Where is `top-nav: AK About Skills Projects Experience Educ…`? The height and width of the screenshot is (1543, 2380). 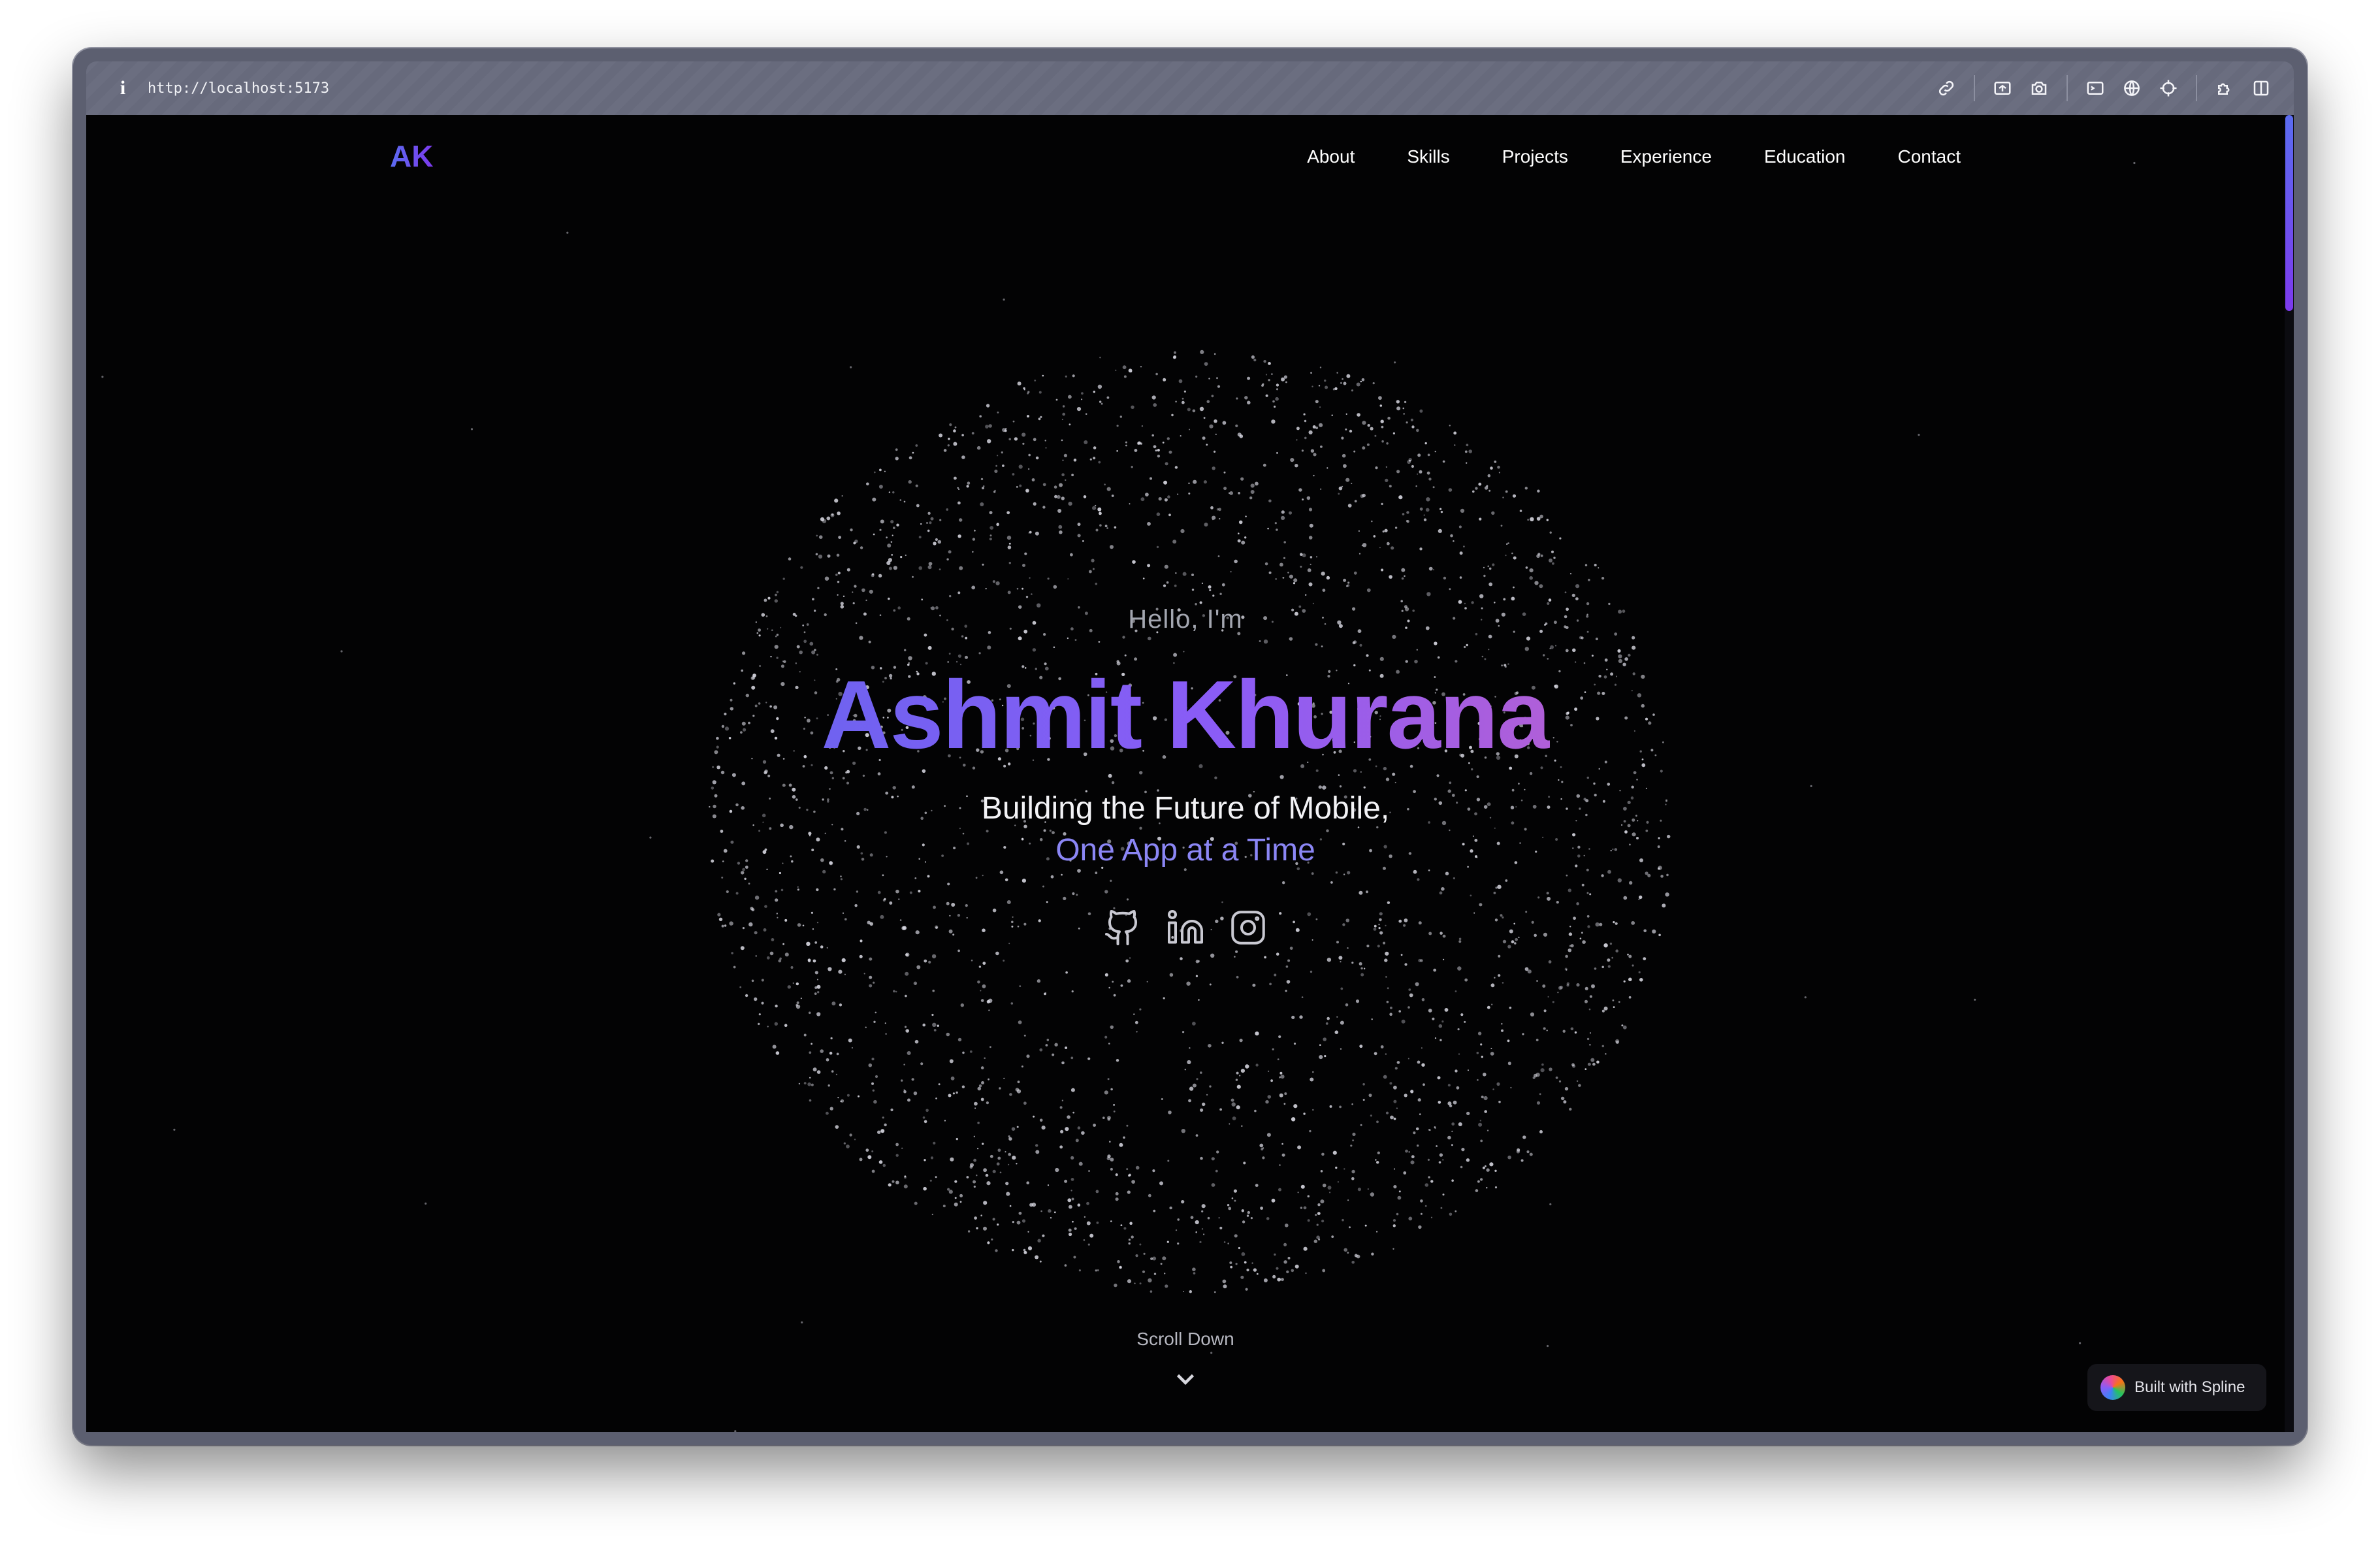 top-nav: AK About Skills Projects Experience Educ… is located at coordinates (1185, 158).